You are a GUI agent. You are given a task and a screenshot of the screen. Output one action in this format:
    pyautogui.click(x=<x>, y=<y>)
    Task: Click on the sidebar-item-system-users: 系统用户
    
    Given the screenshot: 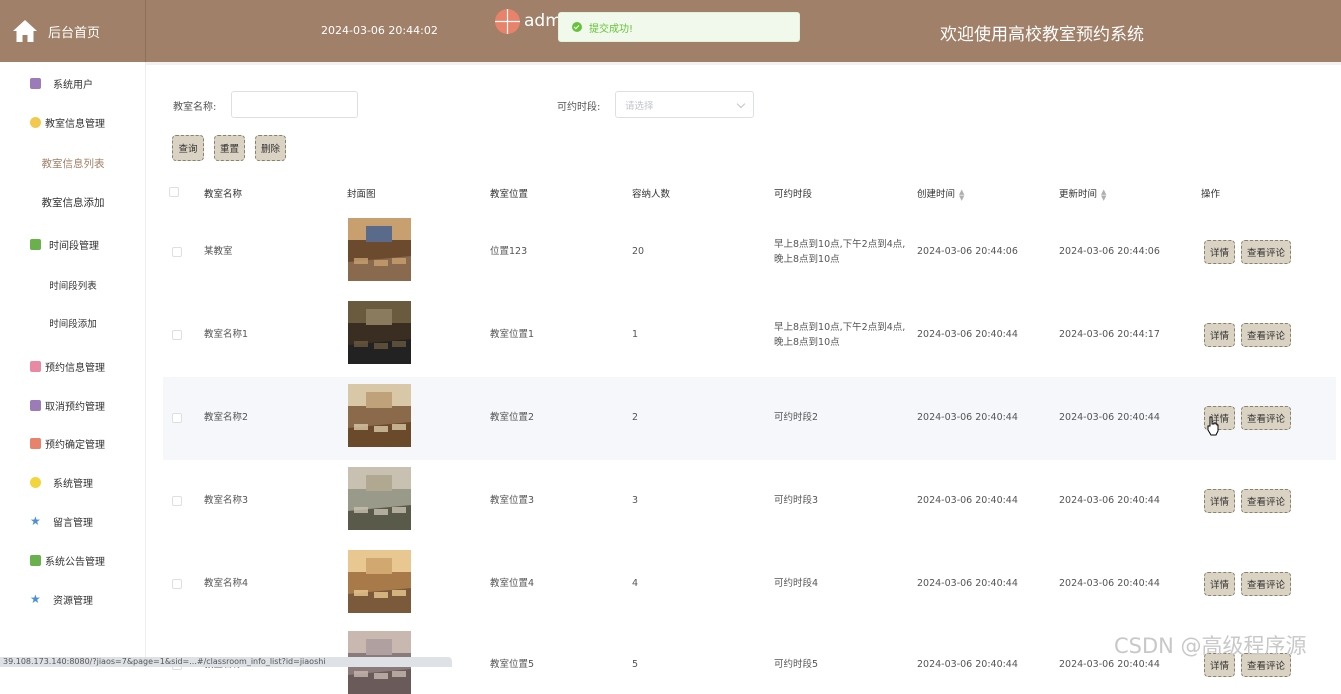 What is the action you would take?
    pyautogui.click(x=73, y=83)
    